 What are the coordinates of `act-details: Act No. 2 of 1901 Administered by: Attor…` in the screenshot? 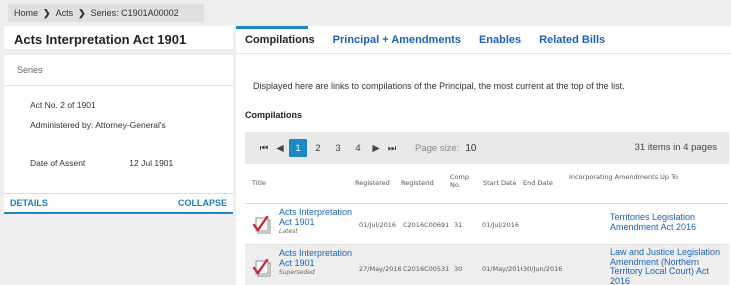 It's located at (118, 139).